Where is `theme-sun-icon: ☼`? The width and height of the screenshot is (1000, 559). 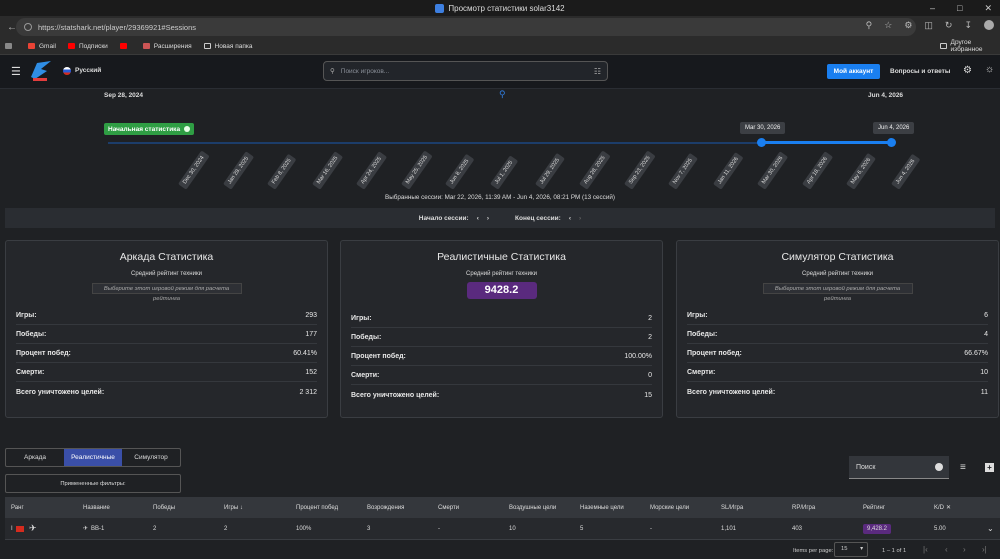 theme-sun-icon: ☼ is located at coordinates (989, 69).